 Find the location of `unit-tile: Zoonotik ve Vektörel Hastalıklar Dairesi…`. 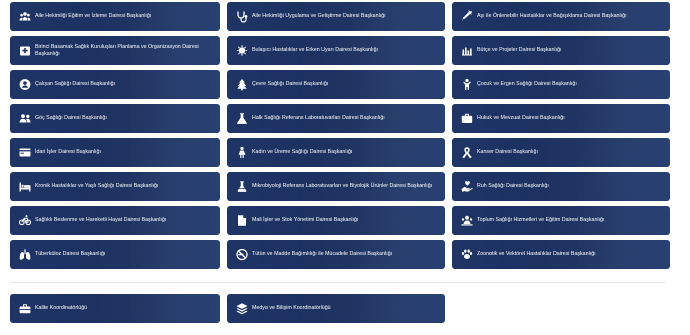

unit-tile: Zoonotik ve Vektörel Hastalıklar Dairesi… is located at coordinates (561, 254).